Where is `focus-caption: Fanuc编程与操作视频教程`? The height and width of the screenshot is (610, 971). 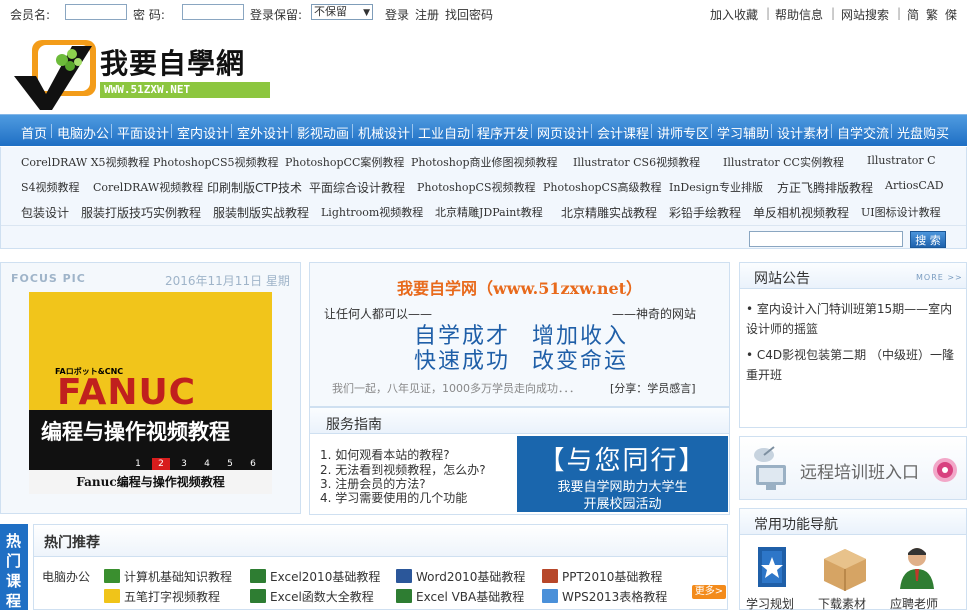 focus-caption: Fanuc编程与操作视频教程 is located at coordinates (150, 482).